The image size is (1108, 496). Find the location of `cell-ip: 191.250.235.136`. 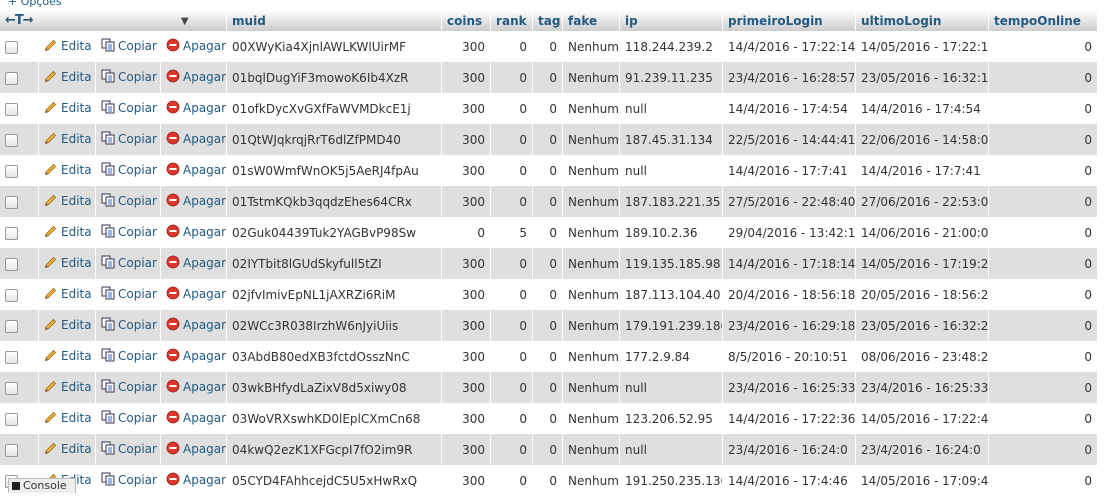

cell-ip: 191.250.235.136 is located at coordinates (672, 480).